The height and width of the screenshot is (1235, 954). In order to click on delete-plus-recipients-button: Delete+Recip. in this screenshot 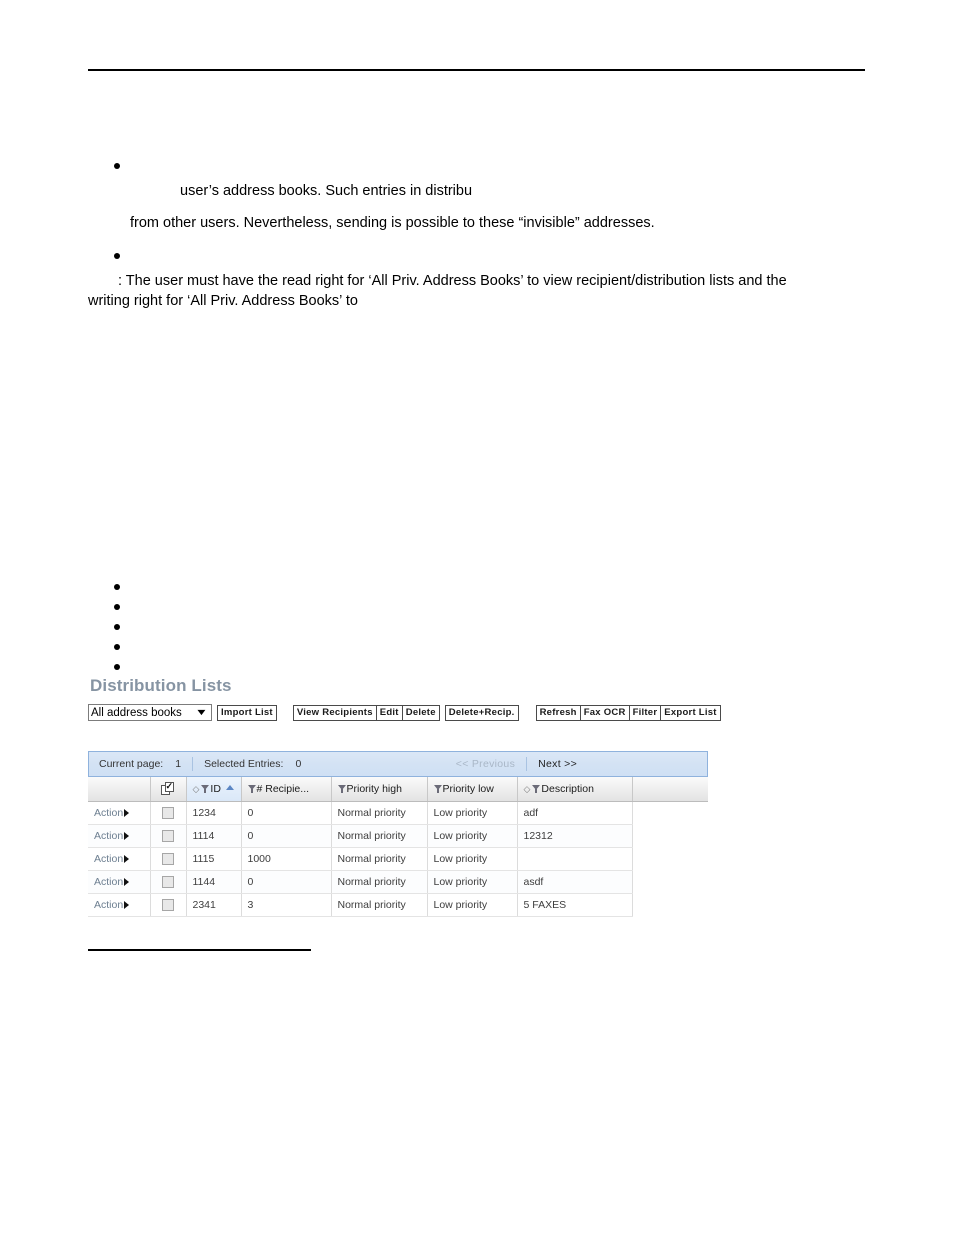, I will do `click(481, 712)`.